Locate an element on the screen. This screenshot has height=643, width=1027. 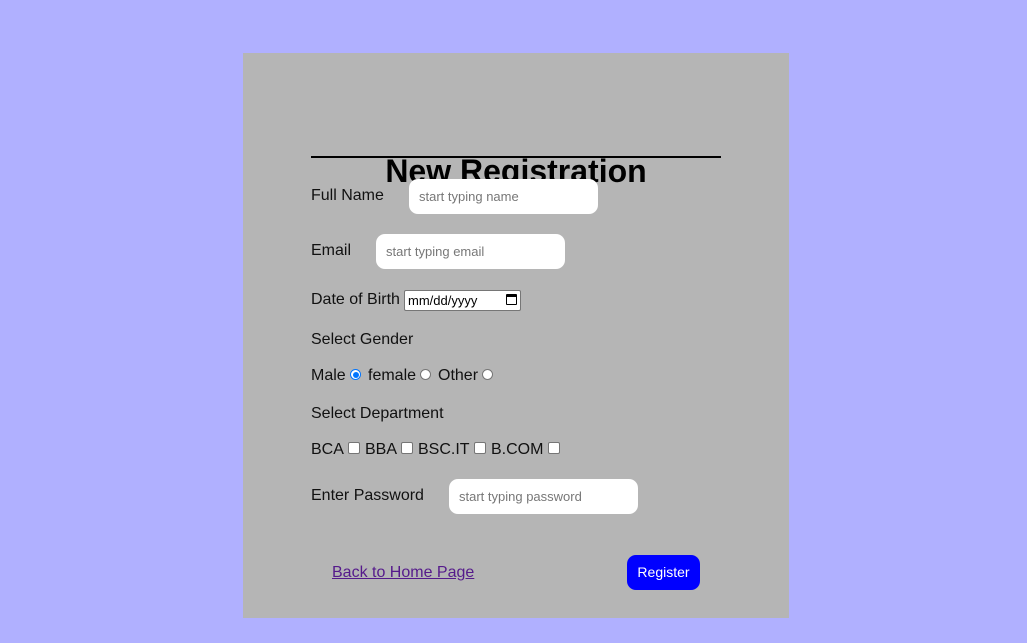
dob-date-input: mm/dd/yyyy is located at coordinates (462, 300).